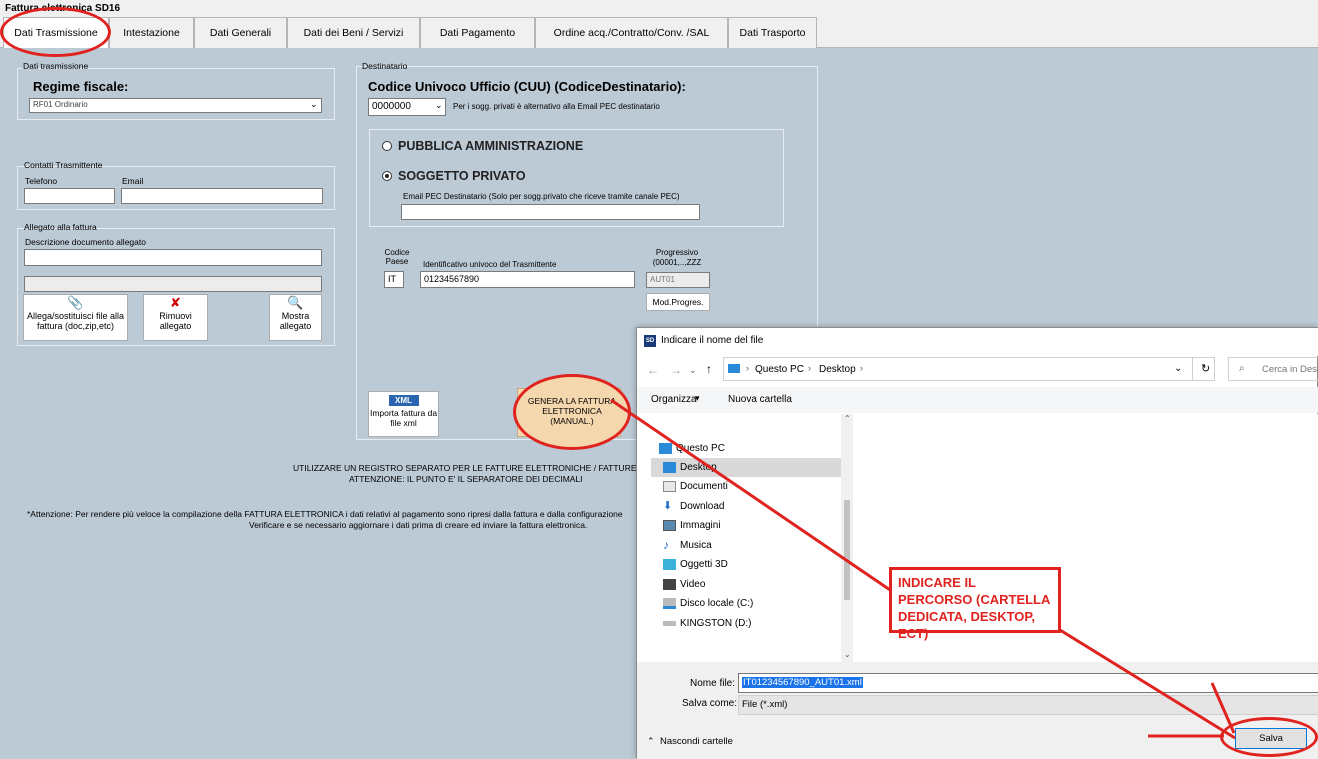 The height and width of the screenshot is (759, 1318). I want to click on arrow-line-salva, so click(1147, 684).